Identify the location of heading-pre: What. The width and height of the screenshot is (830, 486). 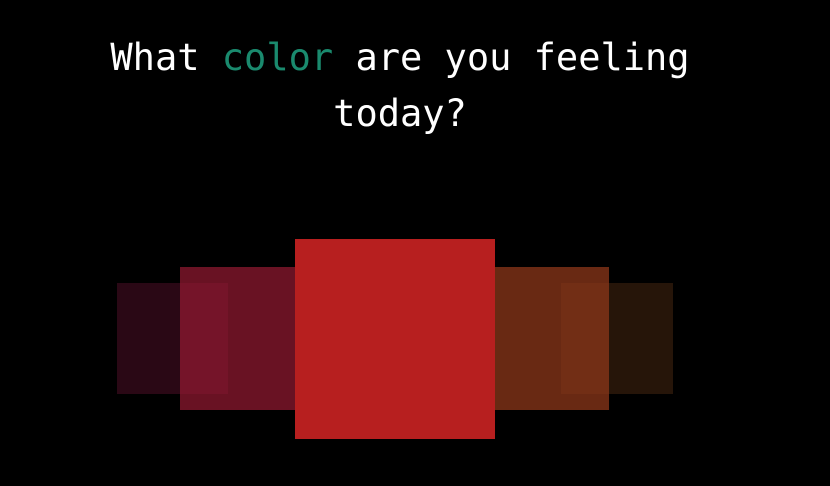
(166, 57).